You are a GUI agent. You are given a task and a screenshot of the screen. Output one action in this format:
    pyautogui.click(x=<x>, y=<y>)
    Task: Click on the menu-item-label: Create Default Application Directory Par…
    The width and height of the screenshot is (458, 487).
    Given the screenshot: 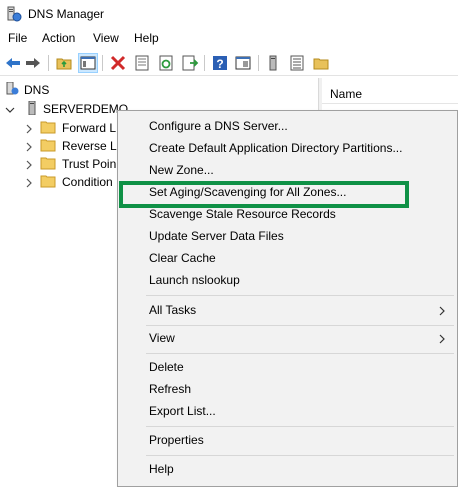 What is the action you would take?
    pyautogui.click(x=276, y=148)
    